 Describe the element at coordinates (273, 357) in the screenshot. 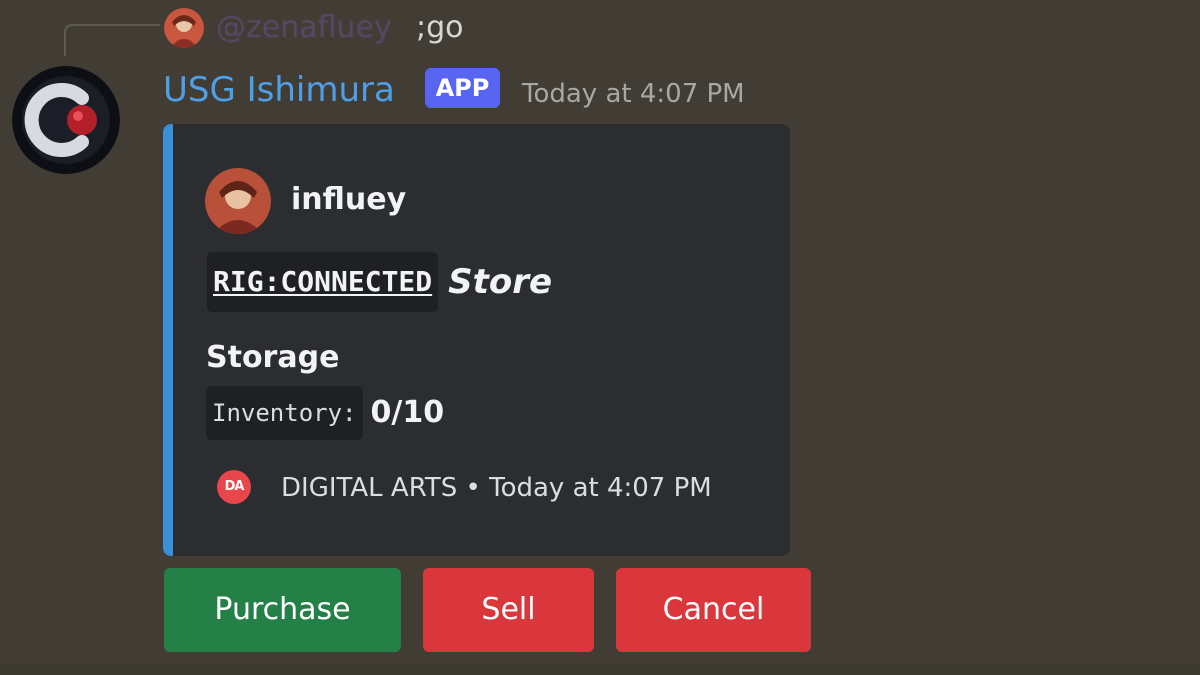

I see `embed-field-name: Storage` at that location.